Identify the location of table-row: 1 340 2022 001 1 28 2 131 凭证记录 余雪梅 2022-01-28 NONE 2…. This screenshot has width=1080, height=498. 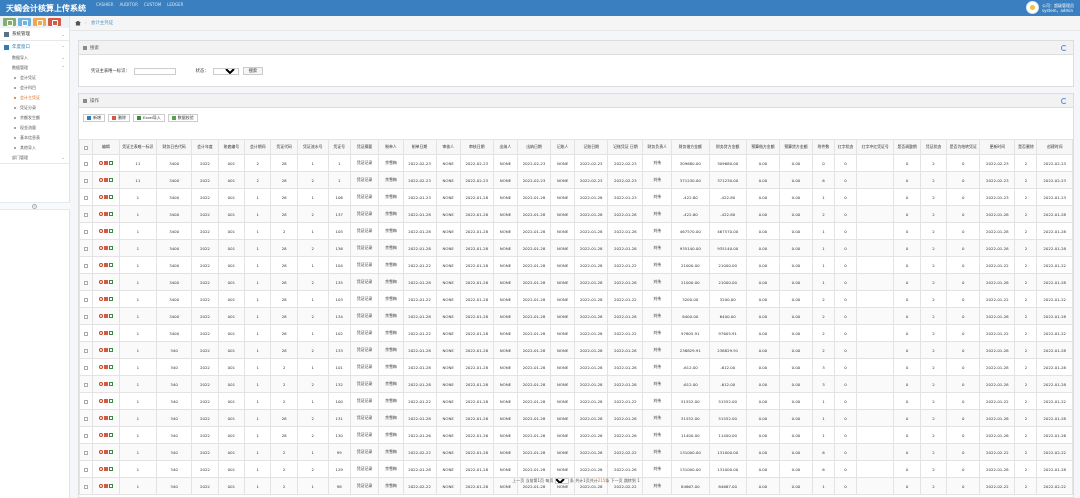
(575, 418).